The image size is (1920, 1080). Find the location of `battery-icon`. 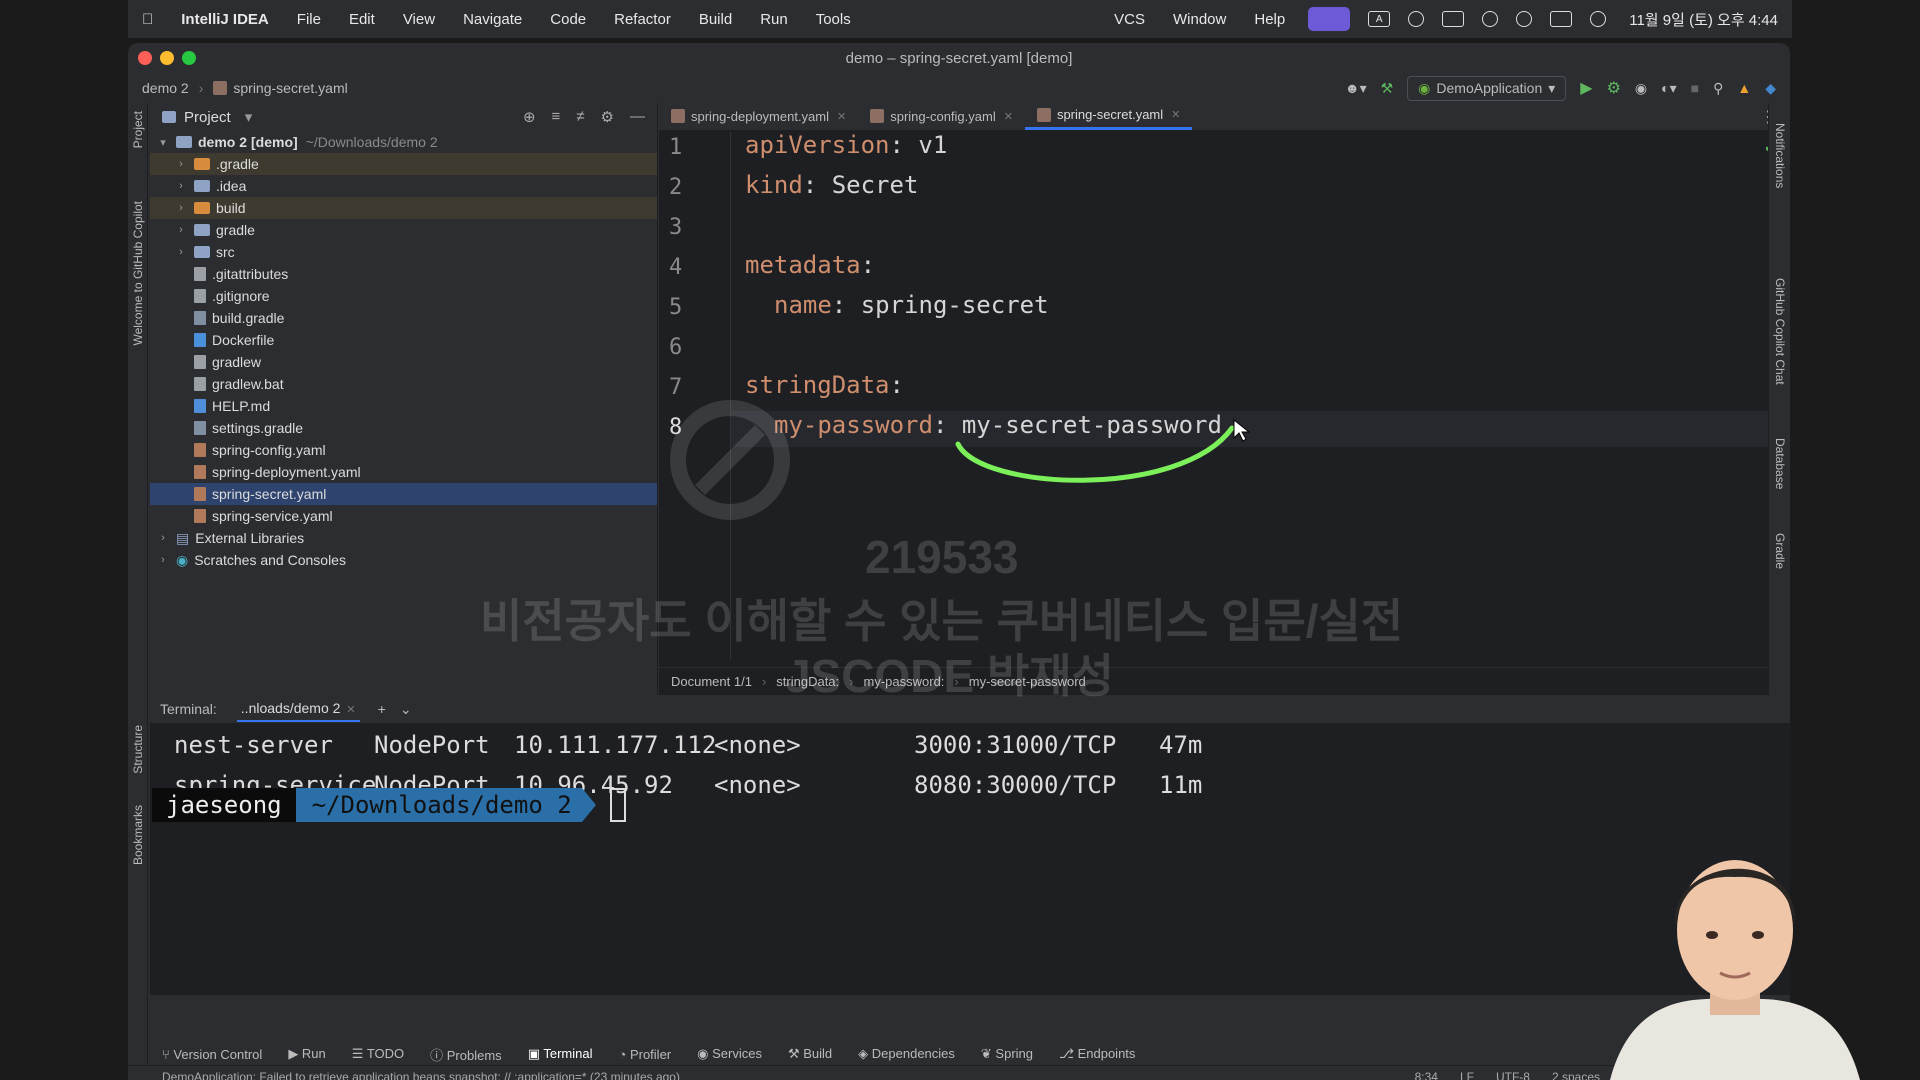

battery-icon is located at coordinates (1453, 19).